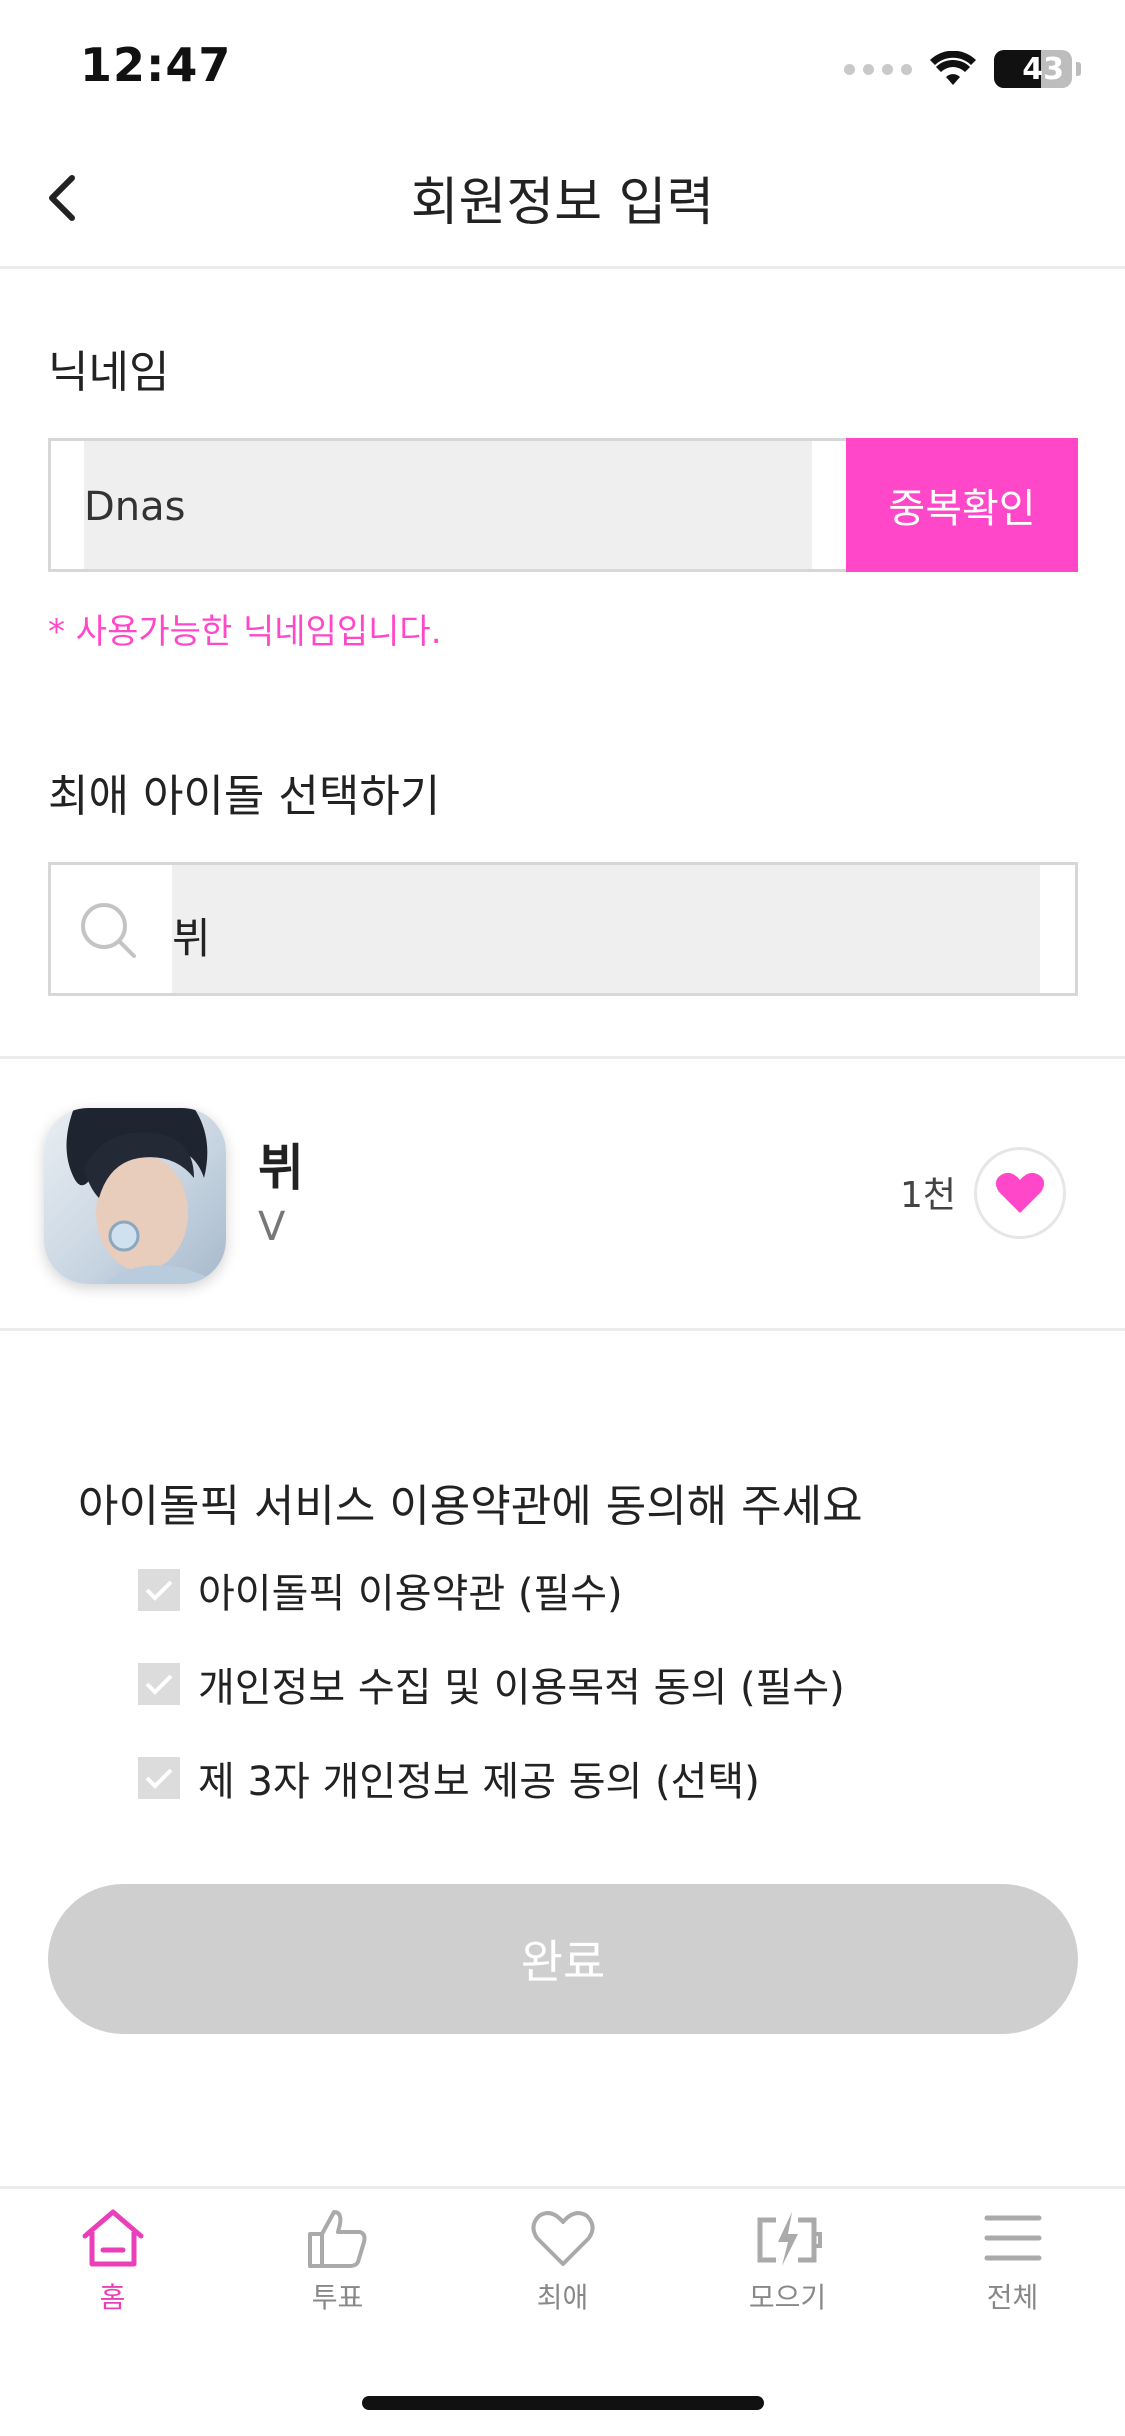 The height and width of the screenshot is (2436, 1125). I want to click on battery-icon: 43, so click(1033, 69).